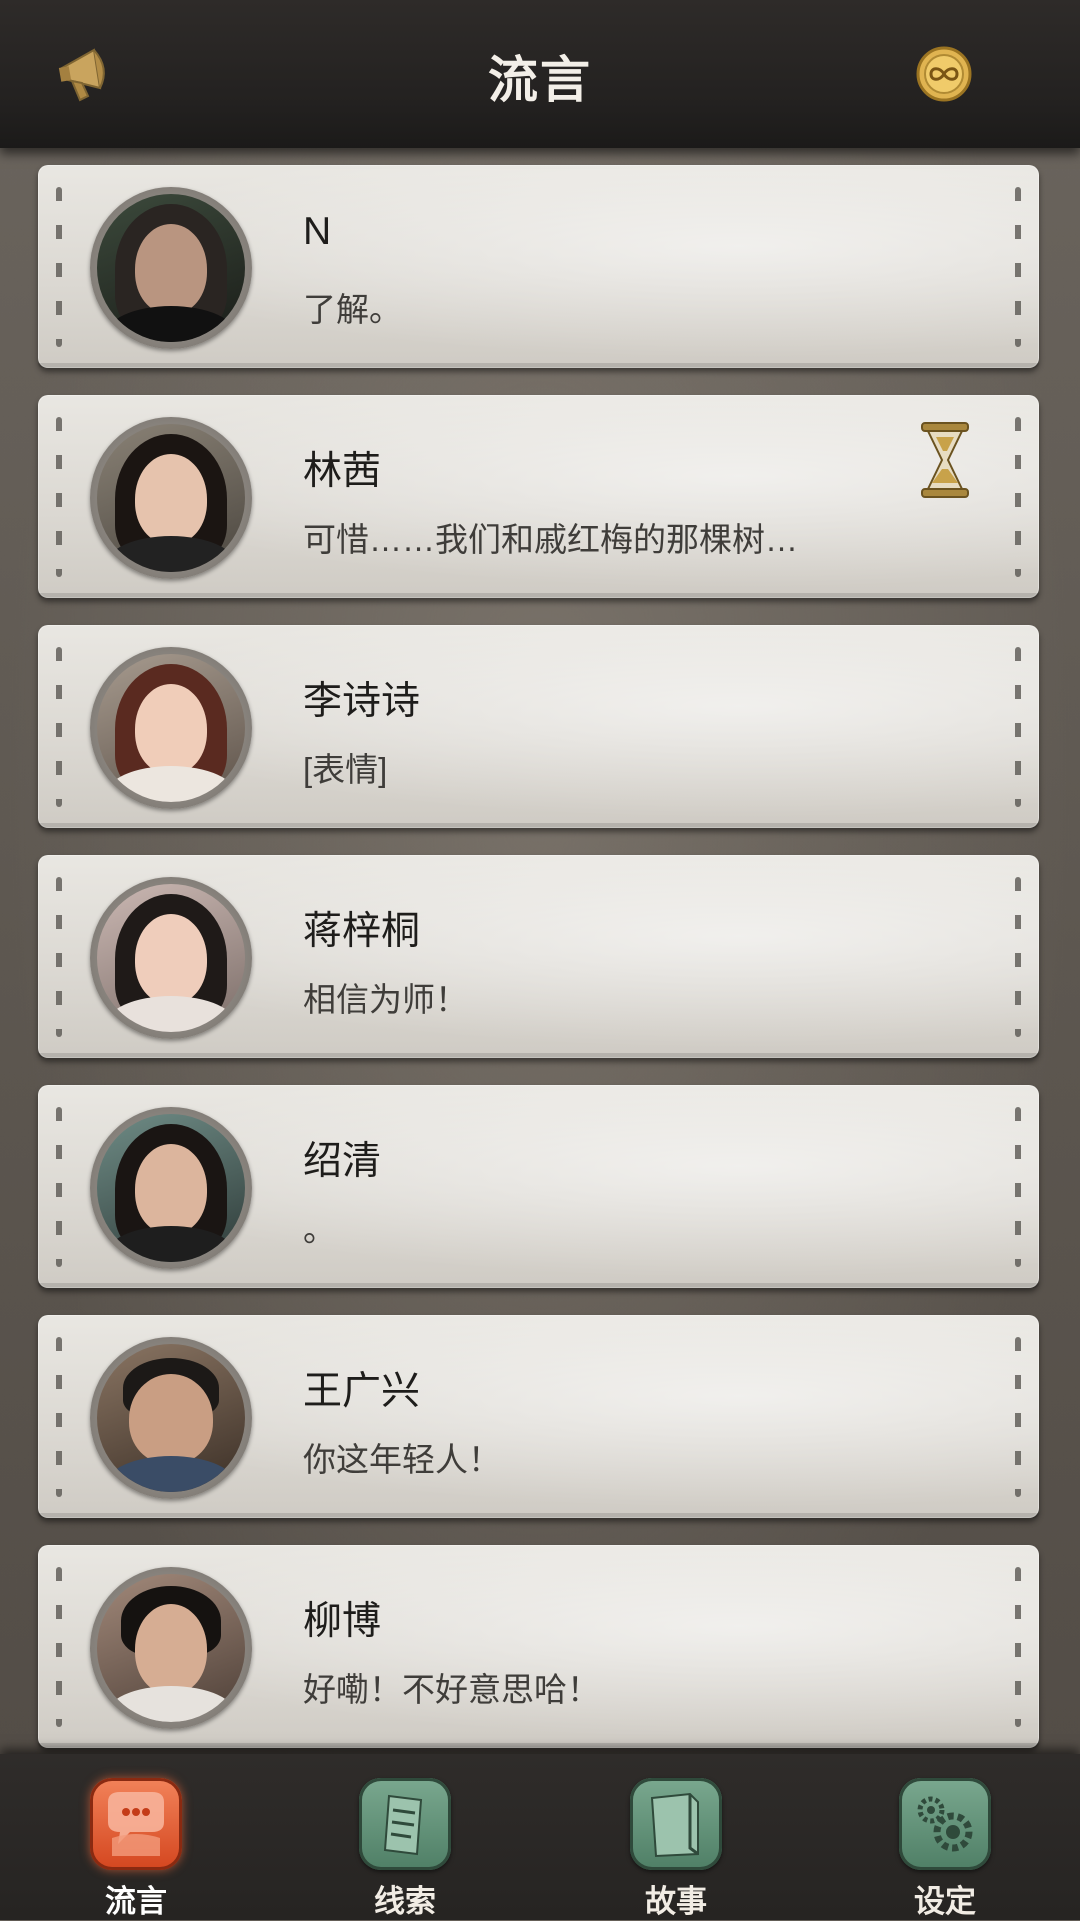 The height and width of the screenshot is (1921, 1080). I want to click on hourglass-icon, so click(945, 460).